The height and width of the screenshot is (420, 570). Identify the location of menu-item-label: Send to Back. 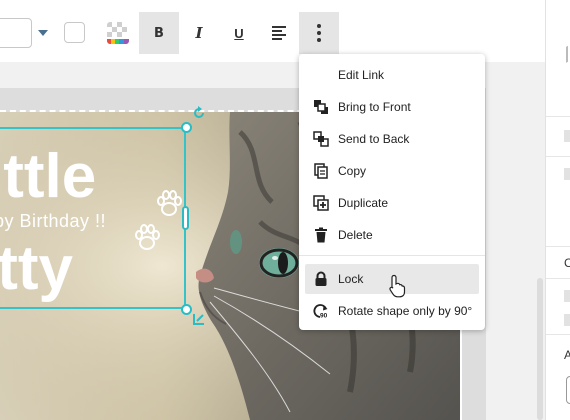
(374, 139).